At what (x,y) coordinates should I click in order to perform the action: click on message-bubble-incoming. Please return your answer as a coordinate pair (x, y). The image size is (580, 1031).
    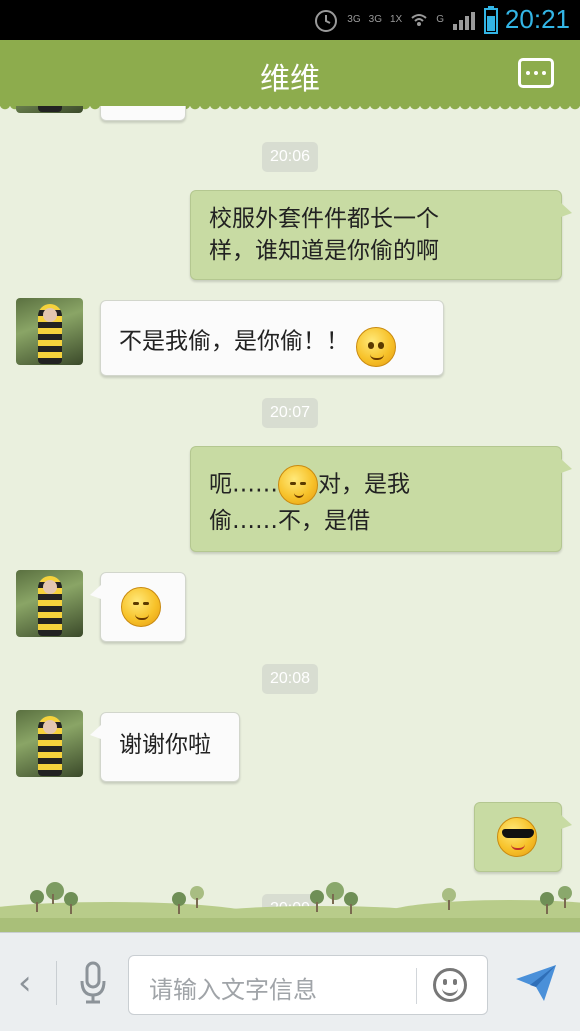
    Looking at the image, I should click on (138, 607).